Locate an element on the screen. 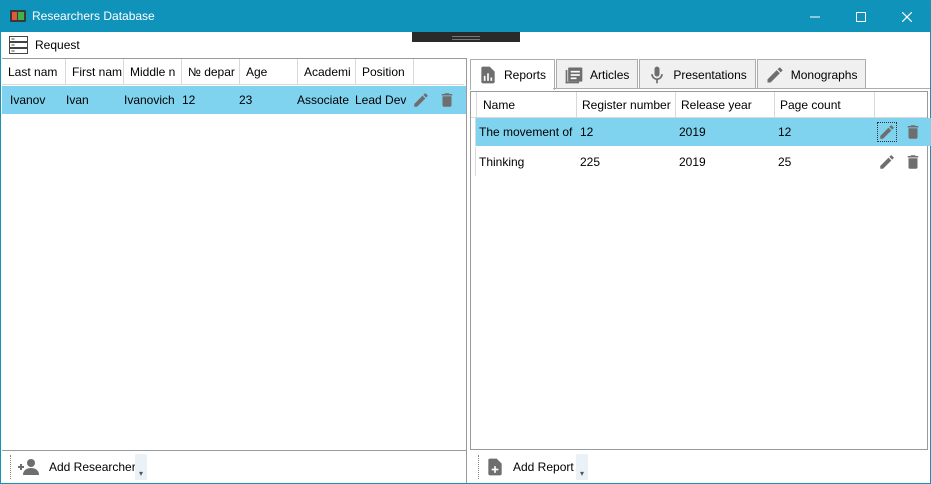  add-user-icon is located at coordinates (29, 467).